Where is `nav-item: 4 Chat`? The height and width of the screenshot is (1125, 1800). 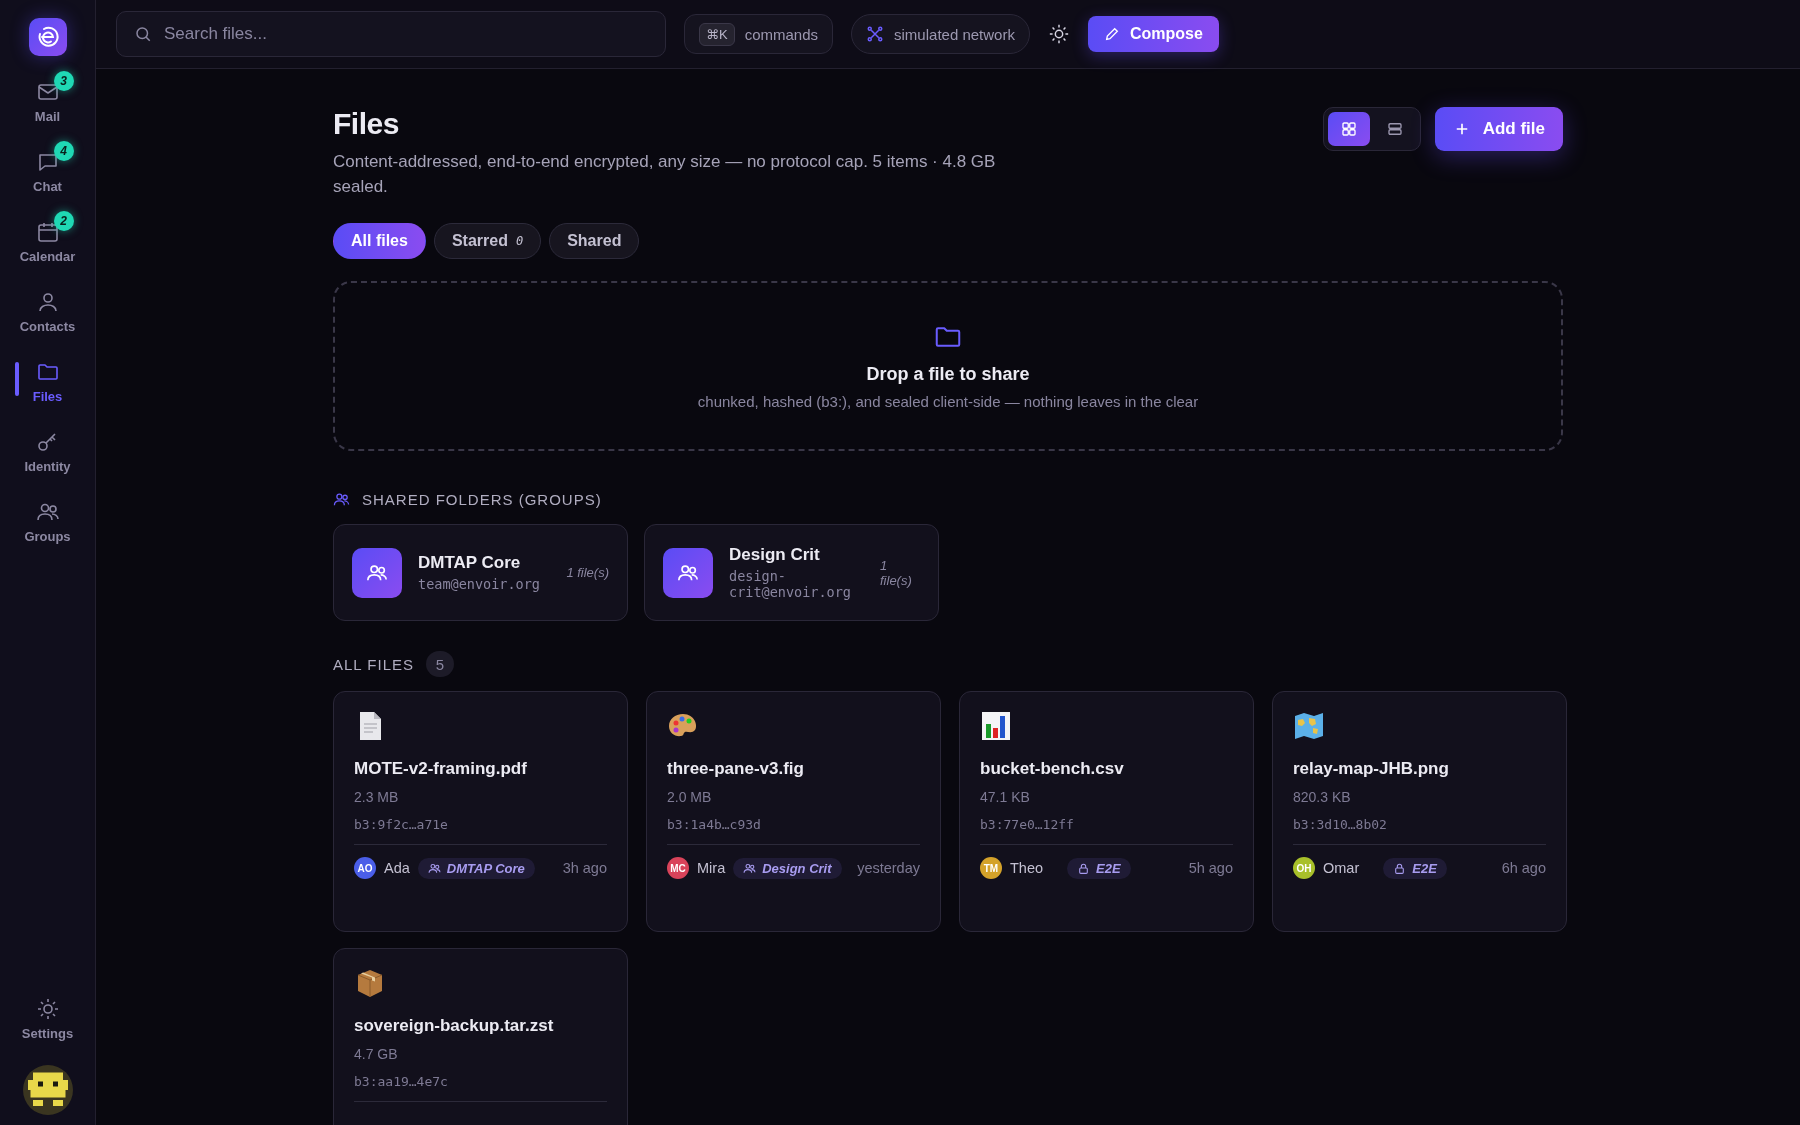 nav-item: 4 Chat is located at coordinates (48, 179).